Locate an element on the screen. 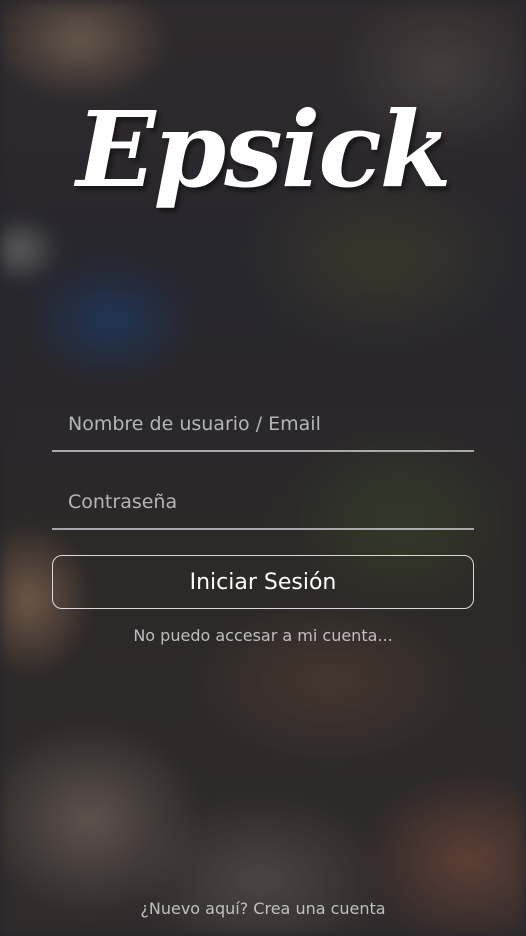 The width and height of the screenshot is (526, 936). password-field is located at coordinates (263, 503).